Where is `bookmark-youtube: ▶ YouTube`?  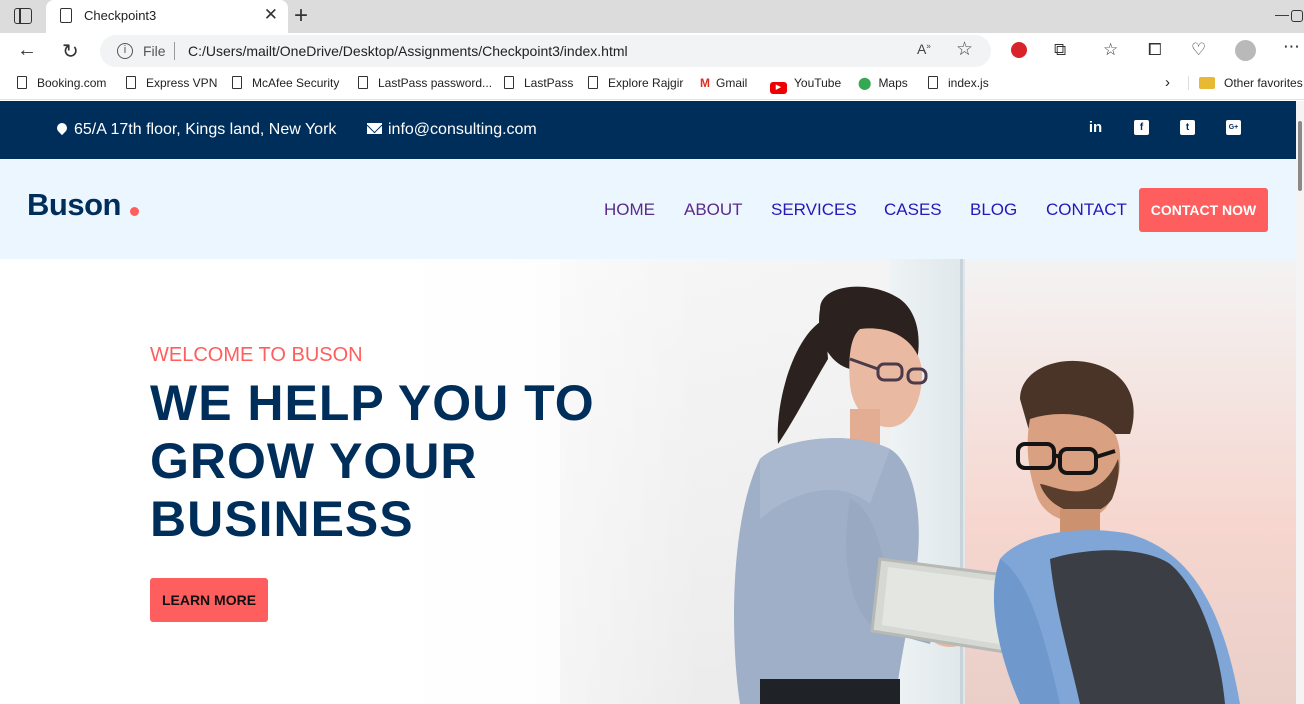 bookmark-youtube: ▶ YouTube is located at coordinates (805, 85).